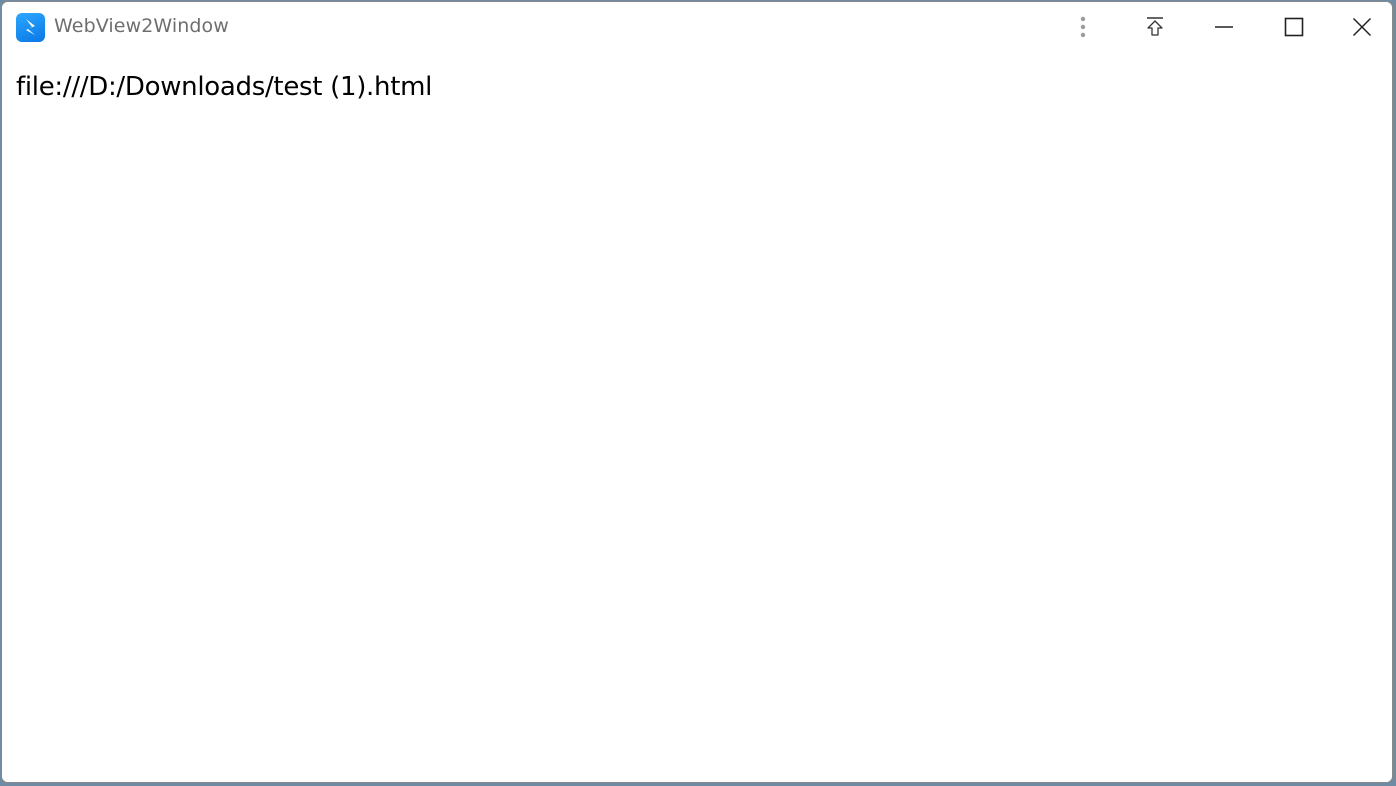 The height and width of the screenshot is (786, 1396). What do you see at coordinates (224, 87) in the screenshot?
I see `file-url-text: file:///D:/Downloads/test (1).html` at bounding box center [224, 87].